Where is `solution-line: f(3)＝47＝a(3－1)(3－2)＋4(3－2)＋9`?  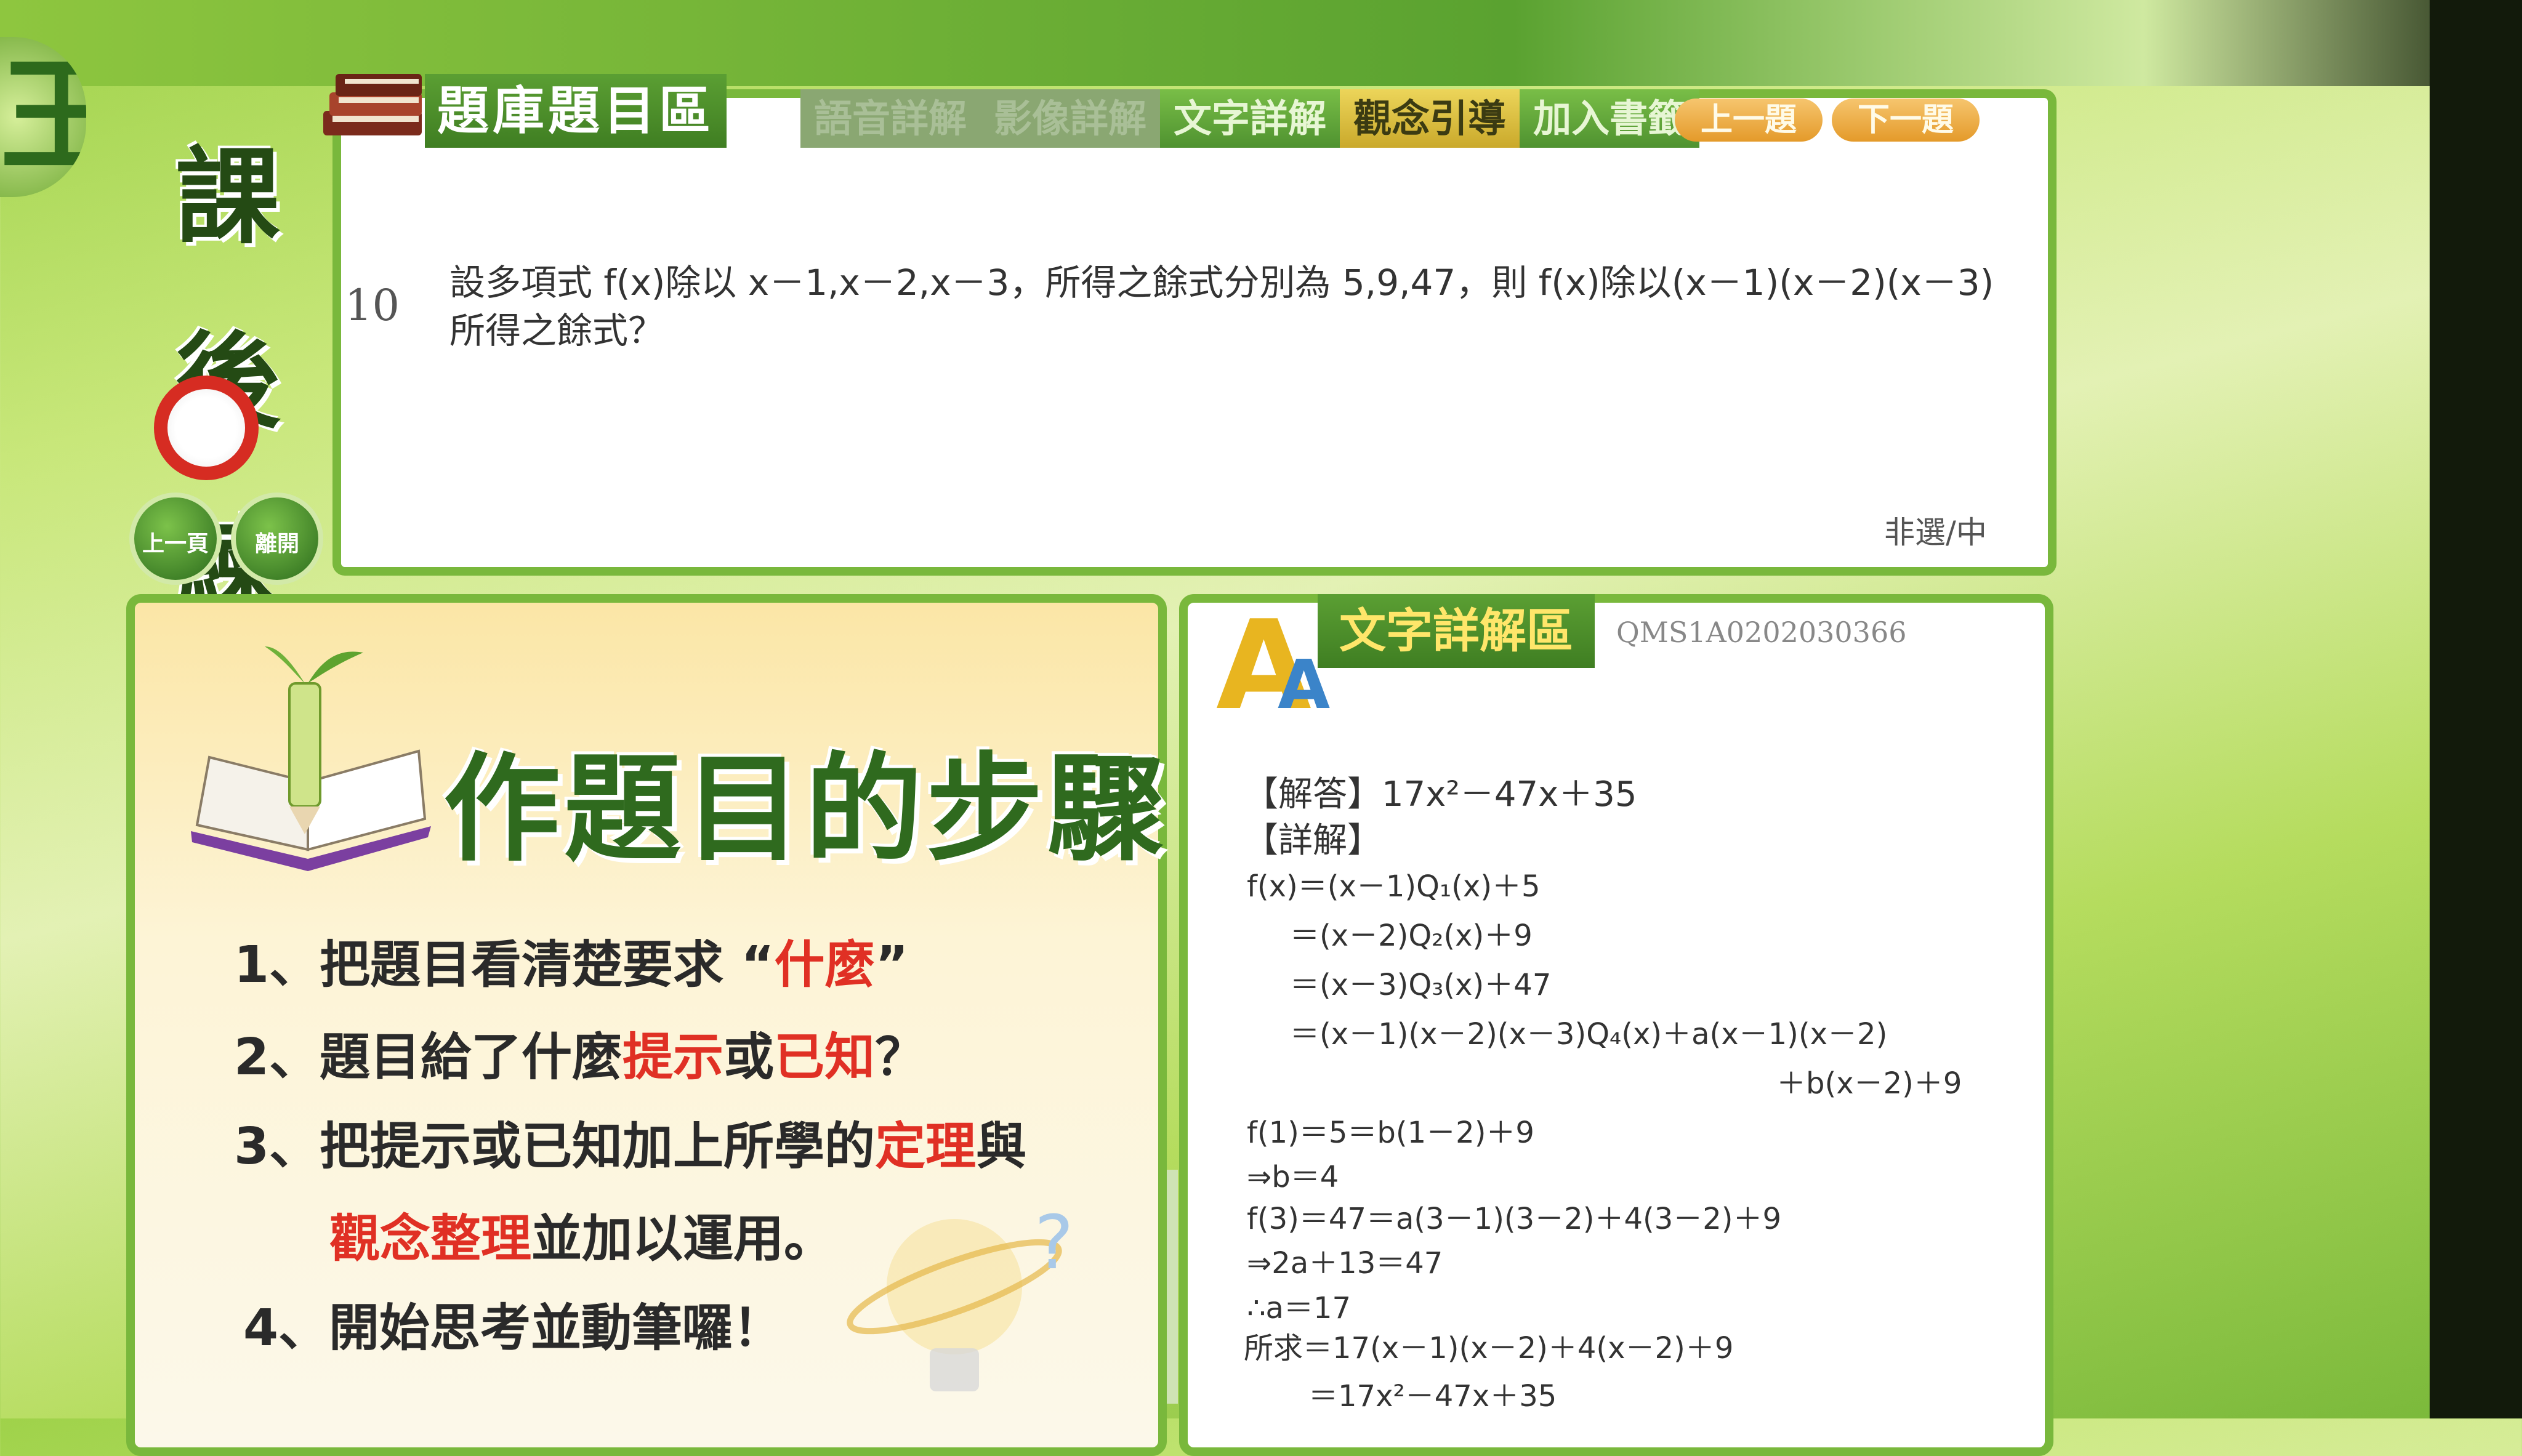
solution-line: f(3)＝47＝a(3－1)(3－2)＋4(3－2)＋9 is located at coordinates (1514, 1219).